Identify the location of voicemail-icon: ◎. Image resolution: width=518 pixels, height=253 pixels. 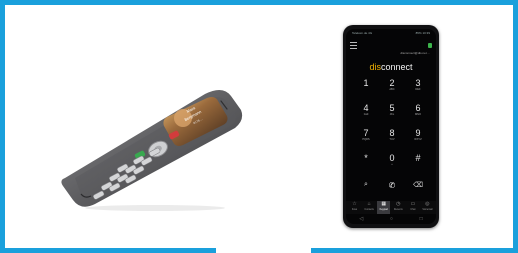
(427, 204).